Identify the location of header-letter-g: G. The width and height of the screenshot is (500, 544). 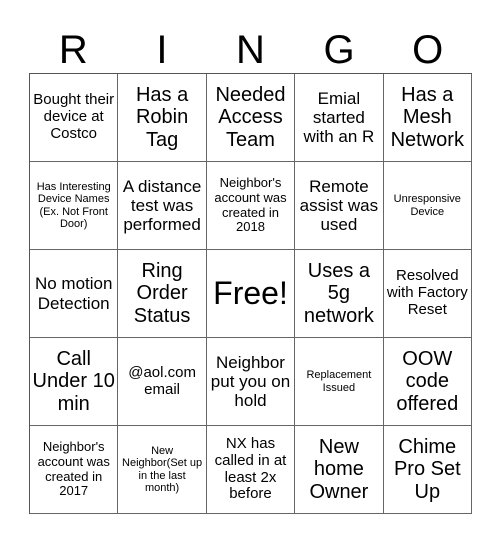
(339, 50).